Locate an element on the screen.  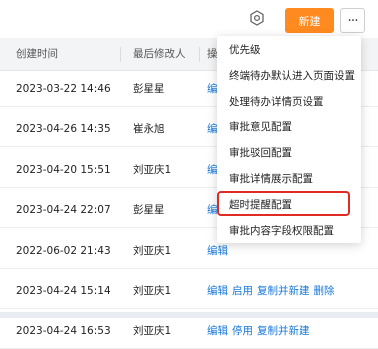
operations-cell: 编辑 停用 复制并新建 is located at coordinates (260, 331).